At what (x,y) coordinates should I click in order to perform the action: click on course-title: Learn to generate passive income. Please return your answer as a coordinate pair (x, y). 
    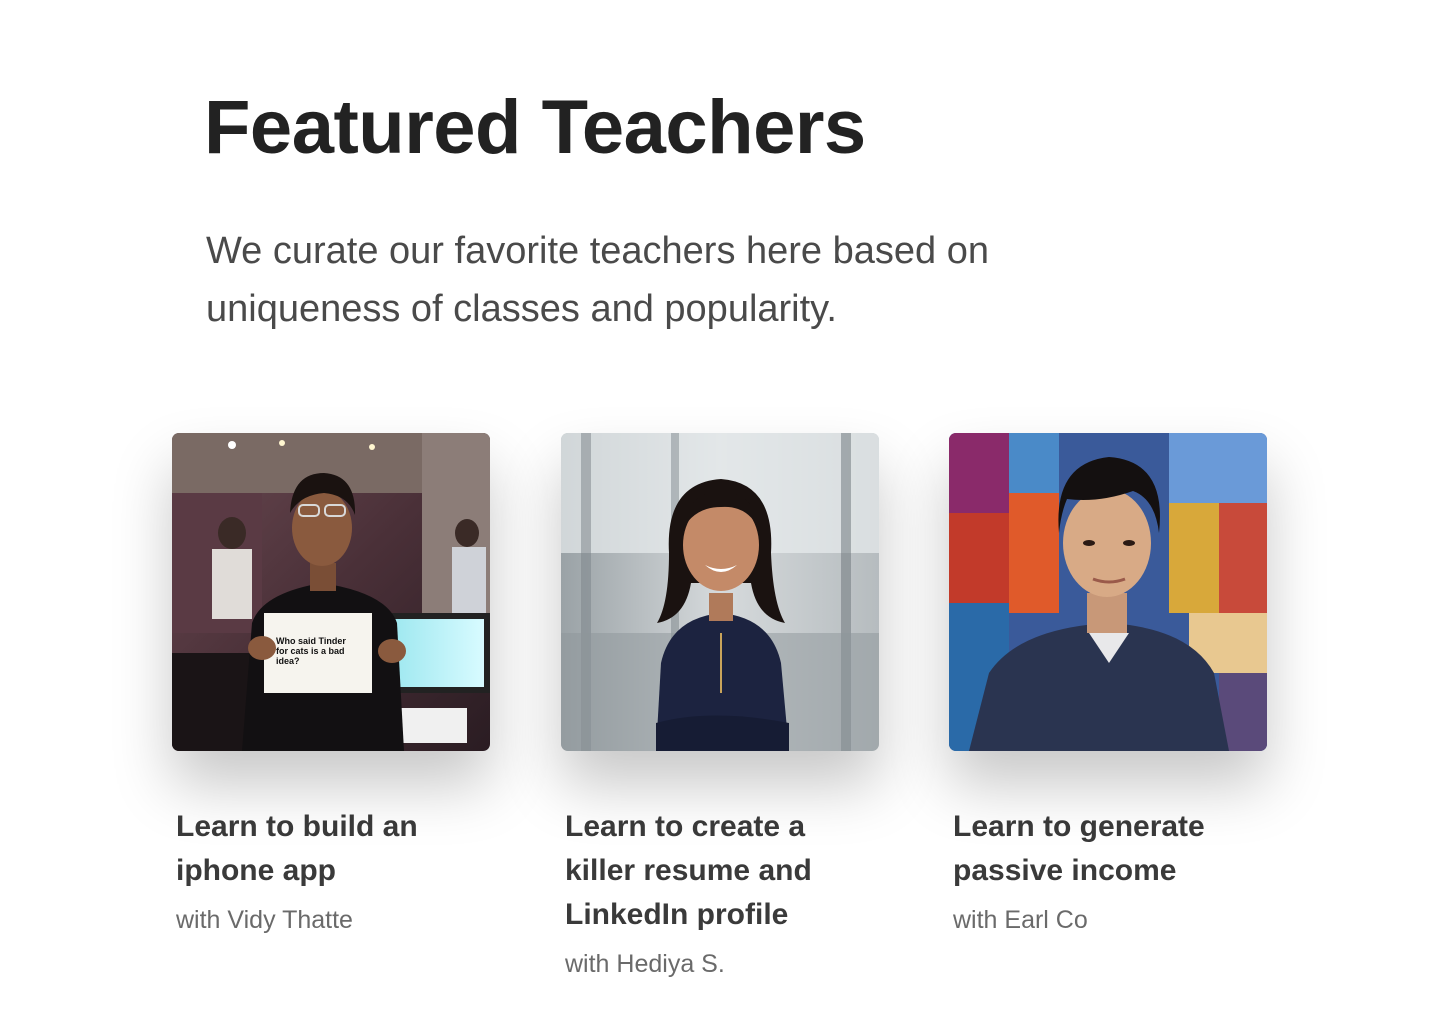
    Looking at the image, I should click on (1110, 849).